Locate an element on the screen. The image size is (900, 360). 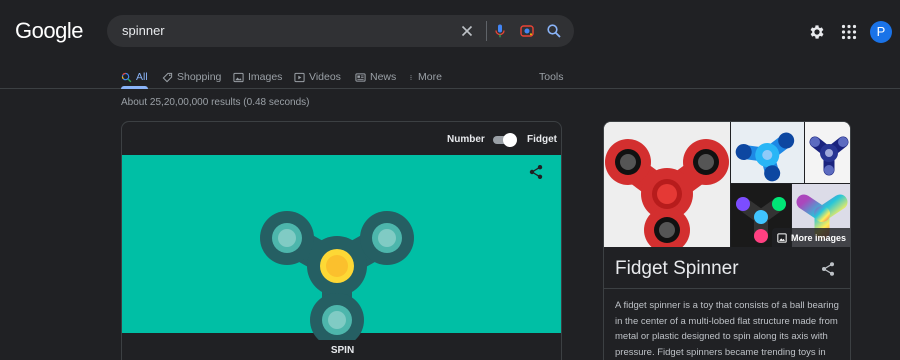
tools-button: Tools is located at coordinates (551, 77).